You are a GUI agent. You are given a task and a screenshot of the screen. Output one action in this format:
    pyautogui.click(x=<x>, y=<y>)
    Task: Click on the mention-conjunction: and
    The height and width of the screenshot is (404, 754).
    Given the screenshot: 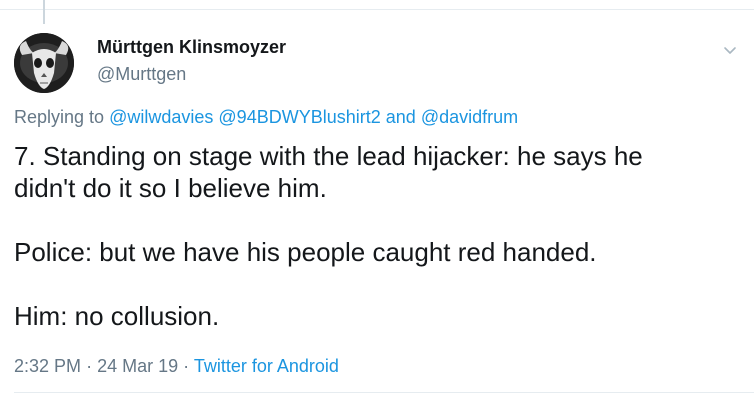 What is the action you would take?
    pyautogui.click(x=400, y=117)
    